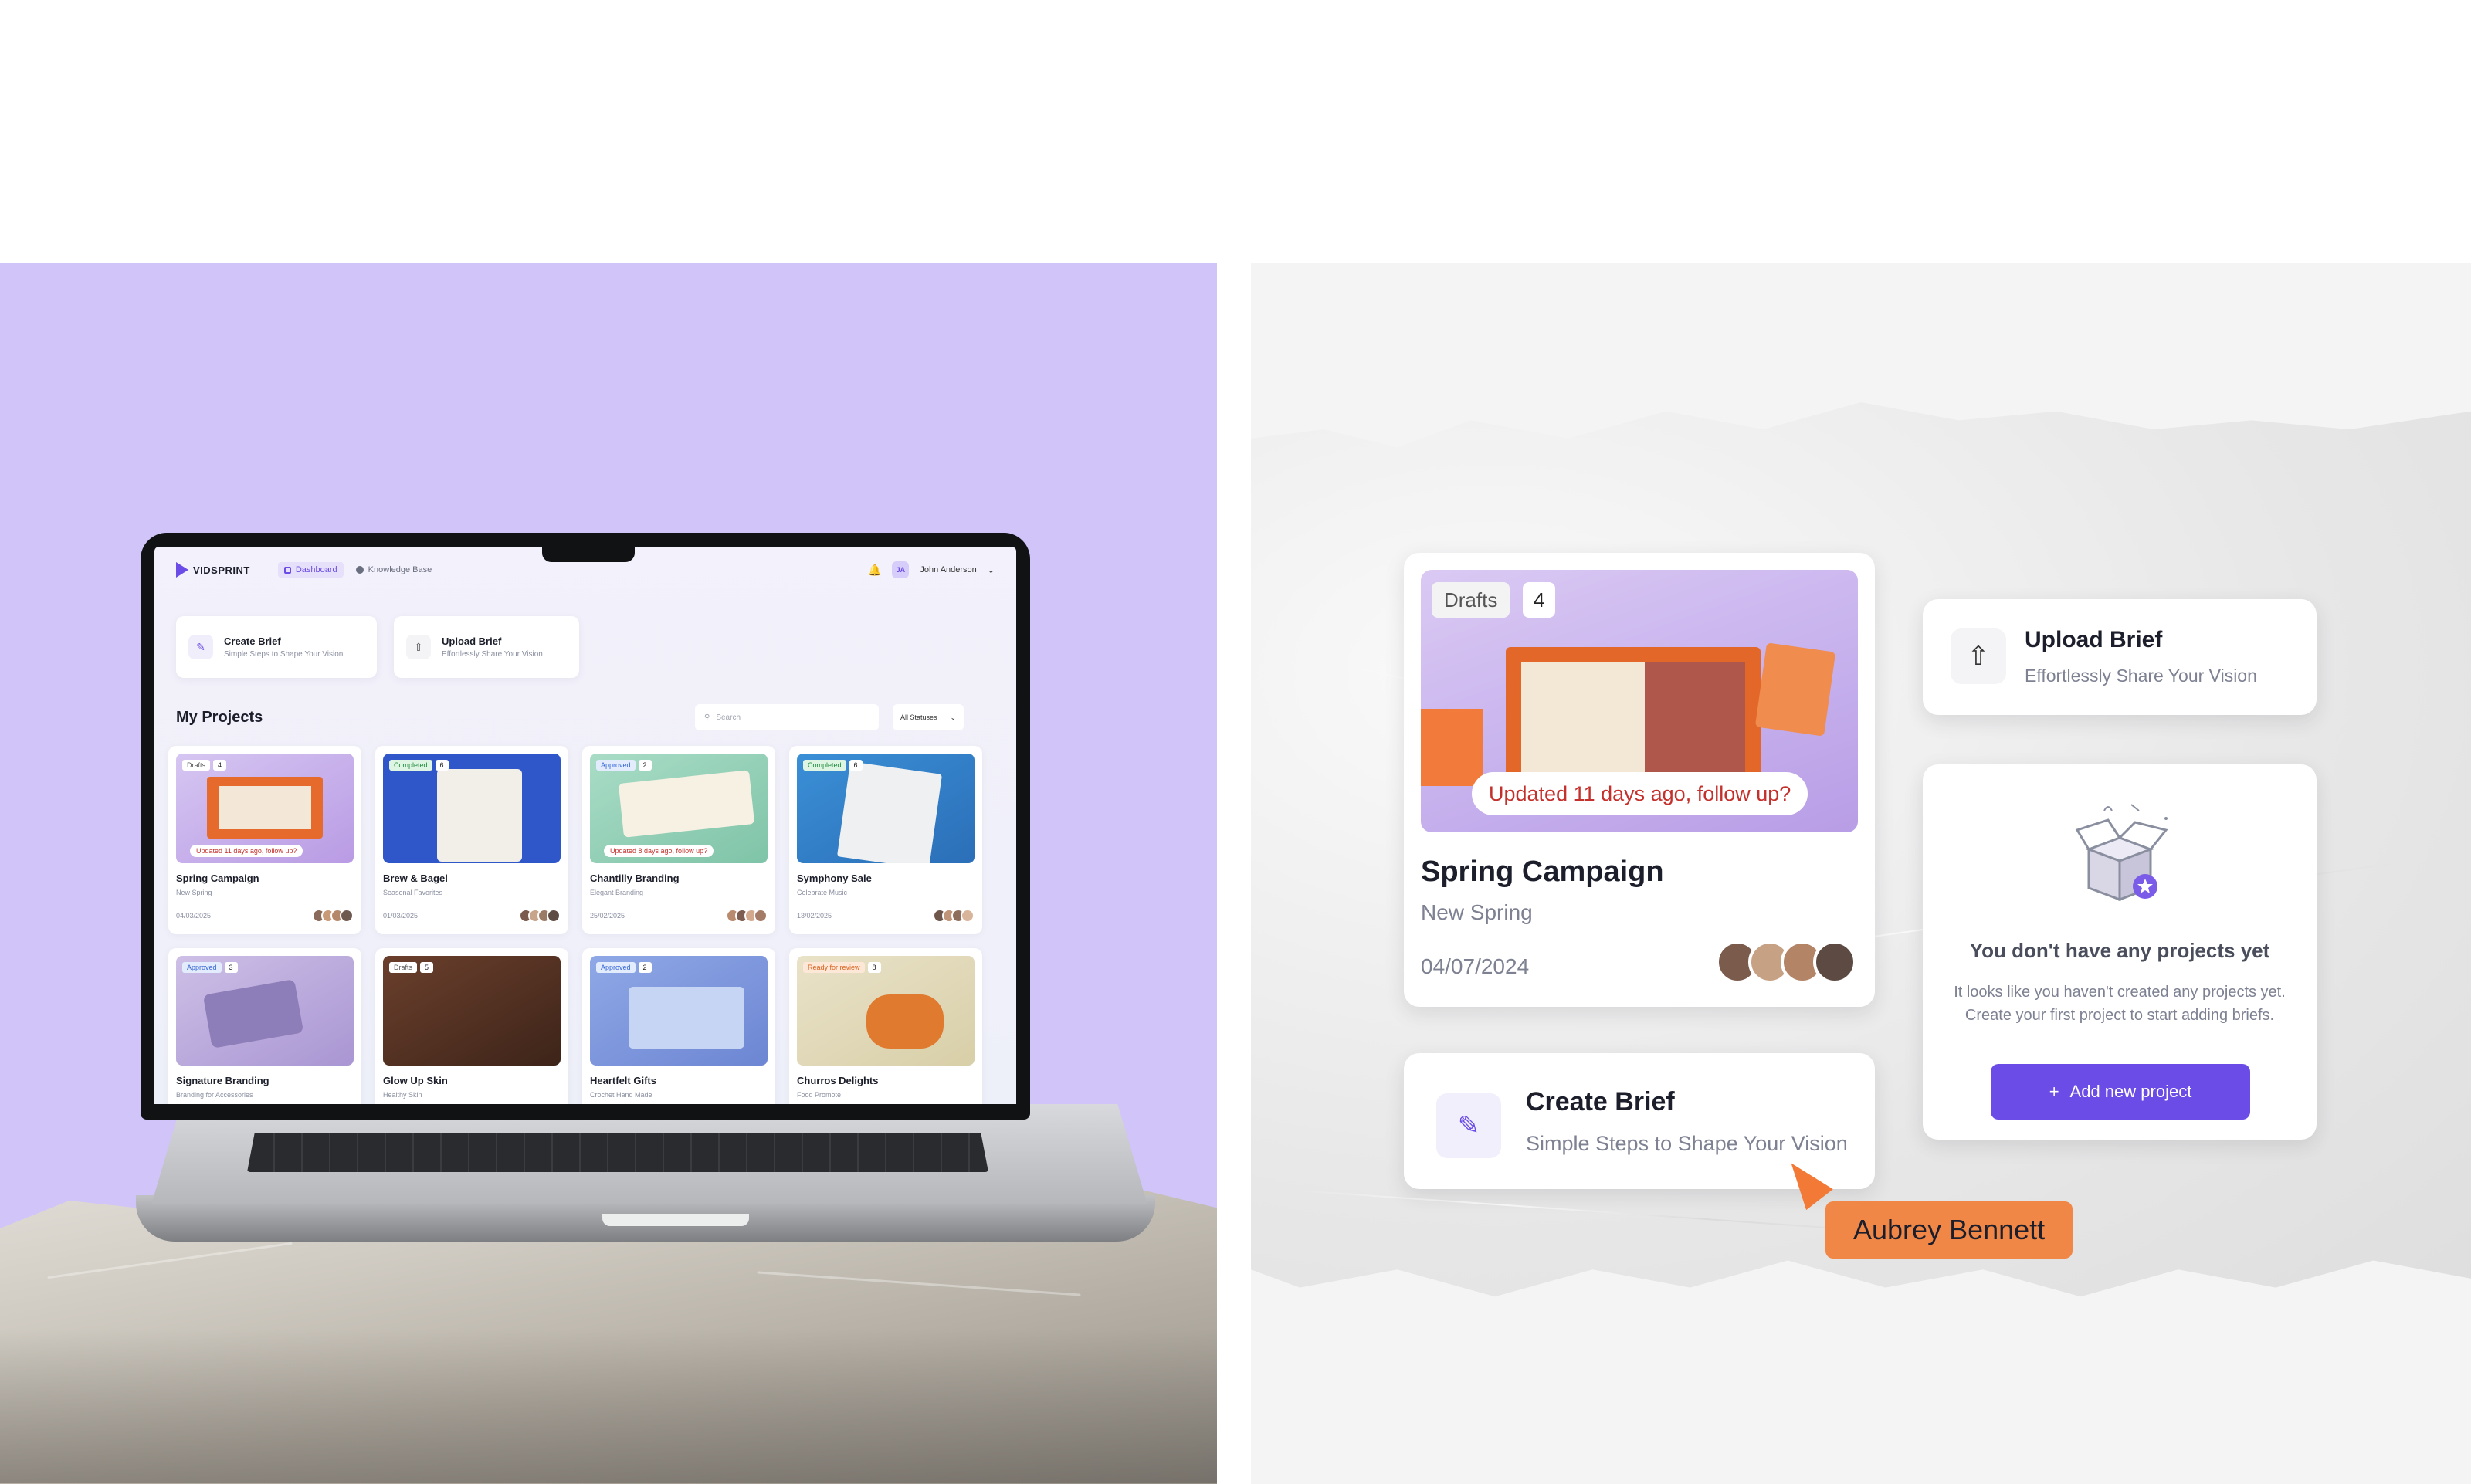  What do you see at coordinates (194, 916) in the screenshot?
I see `project-date: 04/03/2025` at bounding box center [194, 916].